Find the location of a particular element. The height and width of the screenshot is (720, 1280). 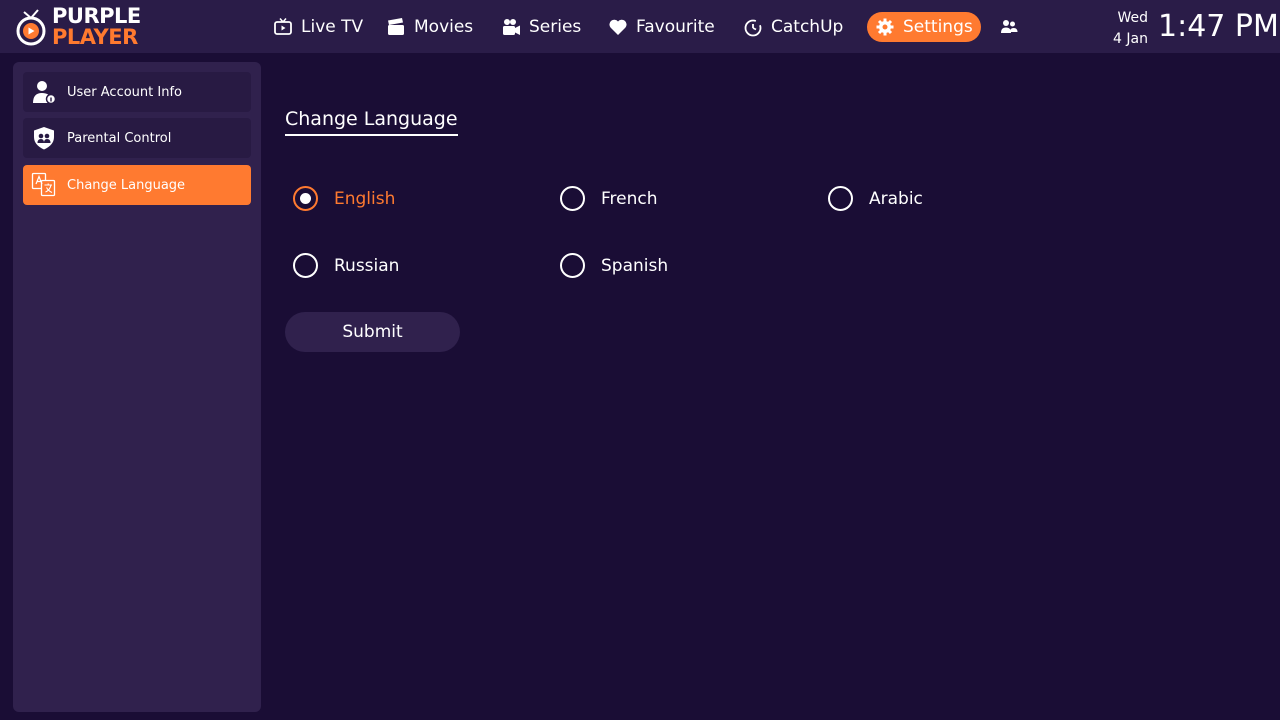

nav-series: Series is located at coordinates (541, 27).